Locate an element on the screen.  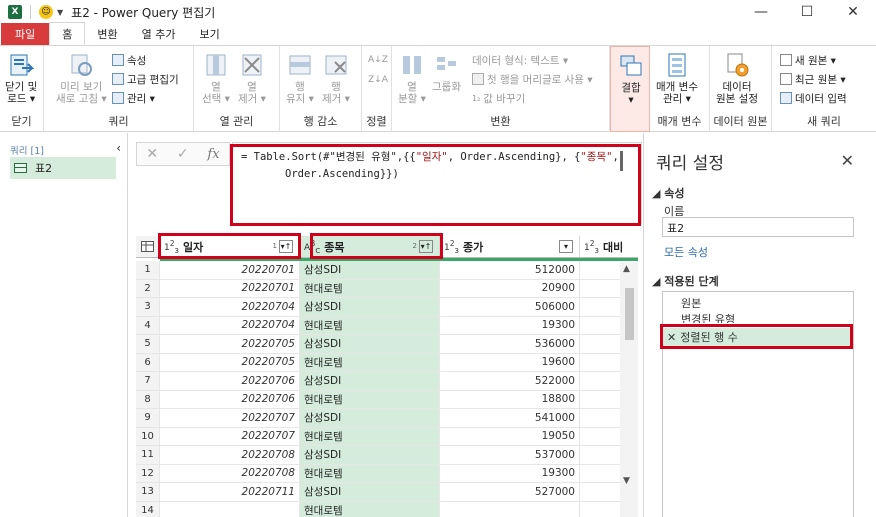
combine-button: 결합 ▾ is located at coordinates (631, 79).